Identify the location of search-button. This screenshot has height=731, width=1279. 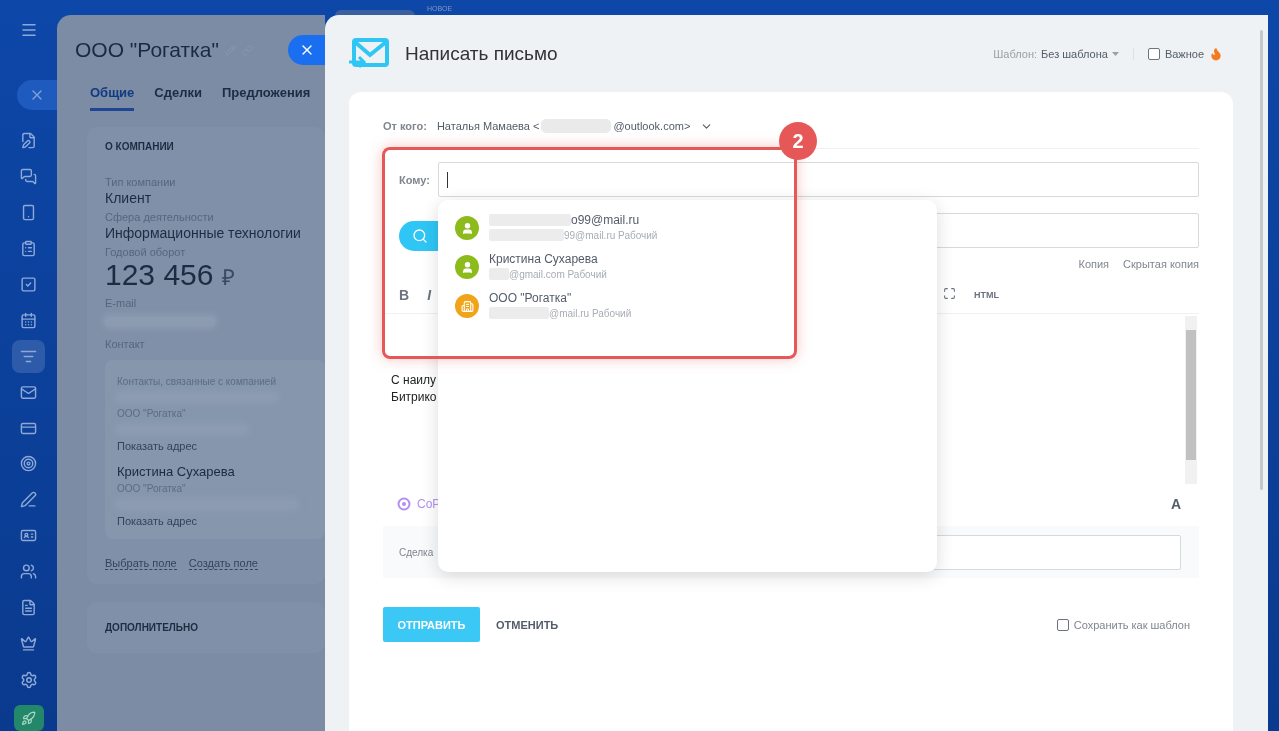
(420, 236).